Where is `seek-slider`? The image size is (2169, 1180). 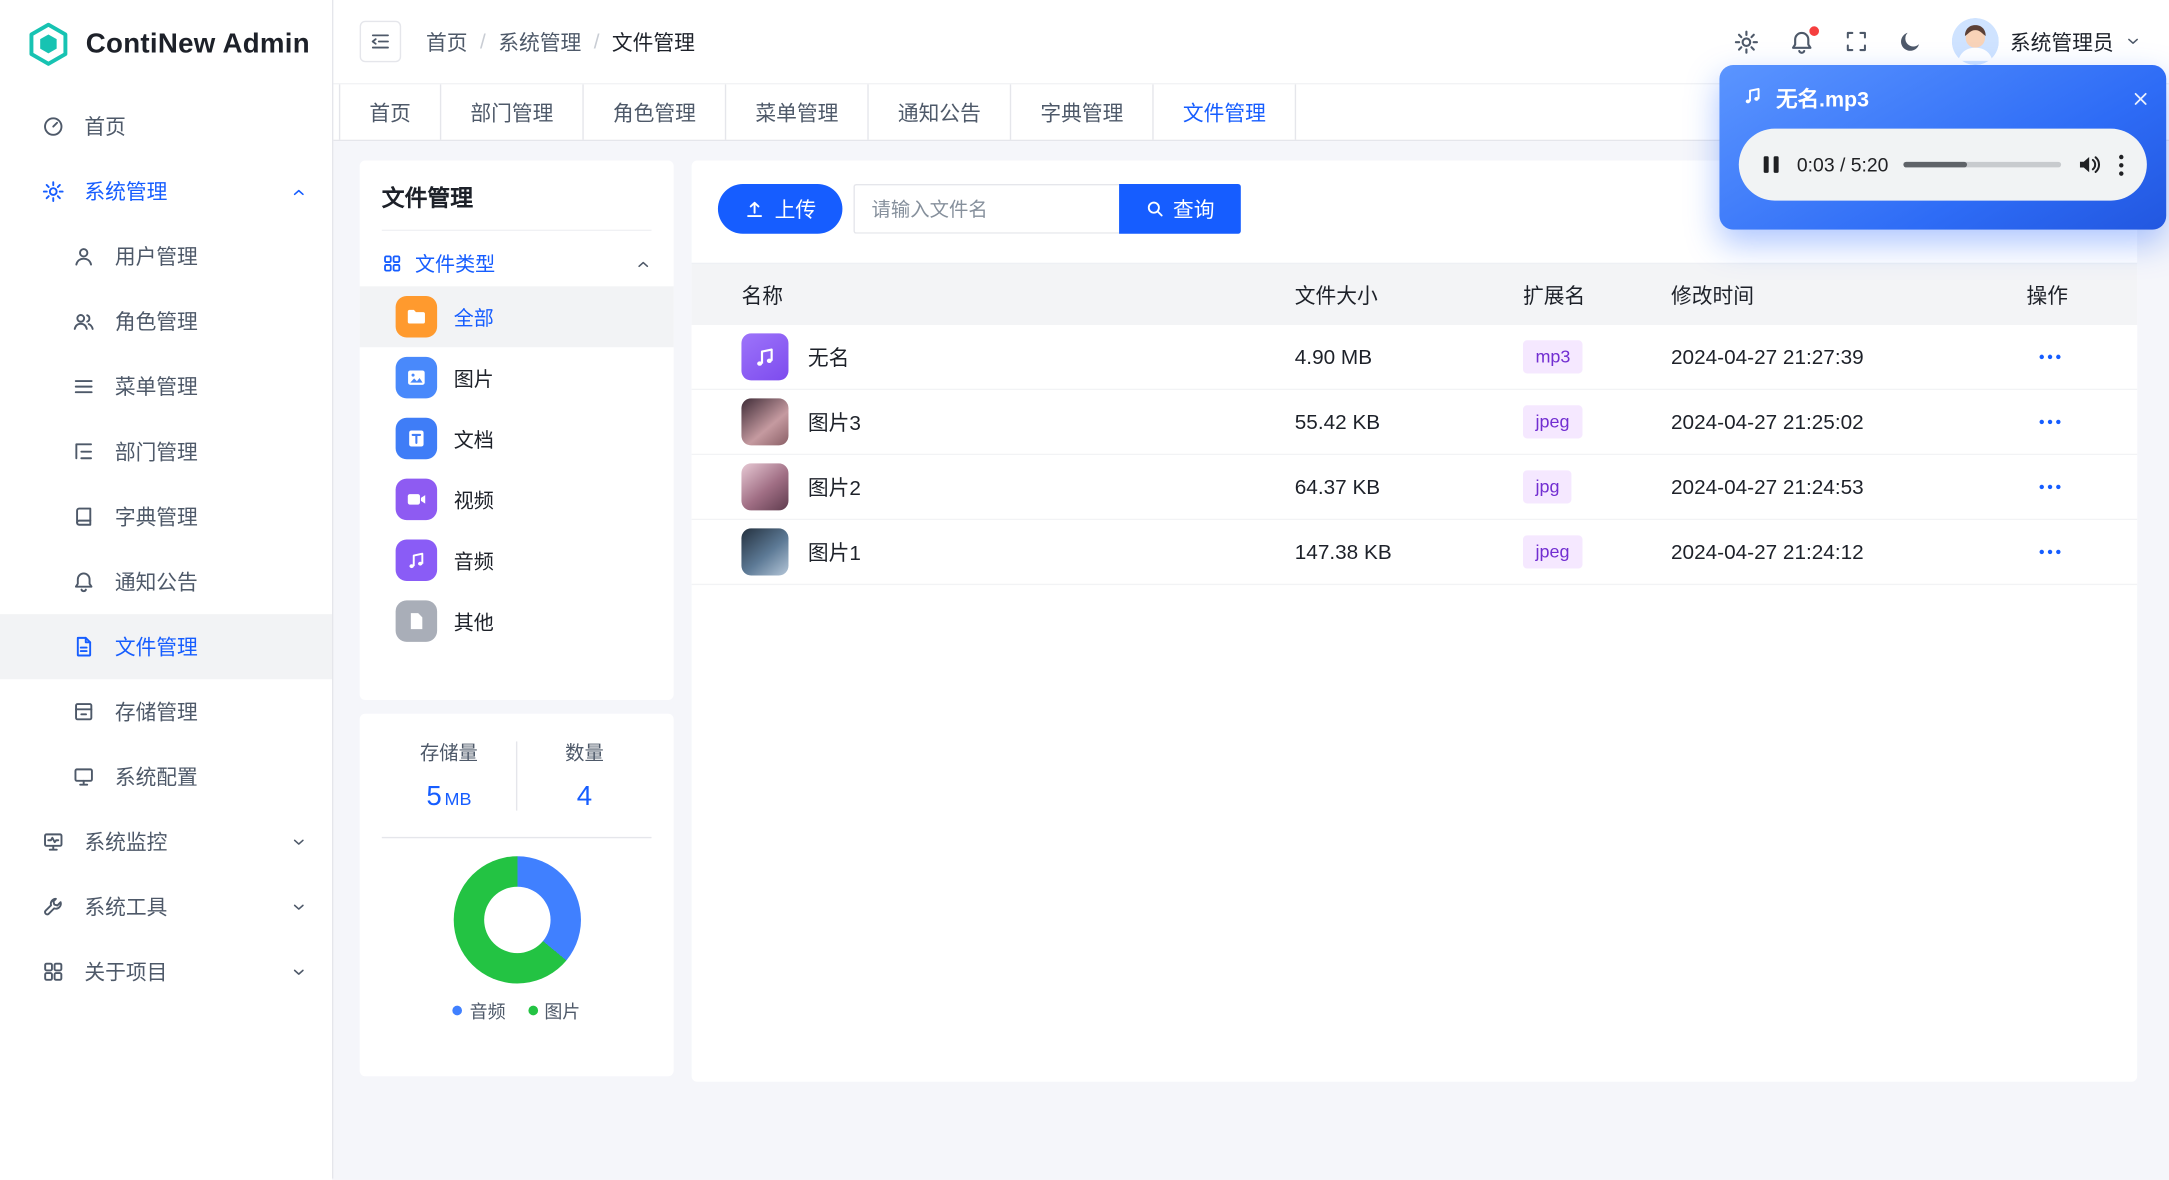
seek-slider is located at coordinates (1982, 164).